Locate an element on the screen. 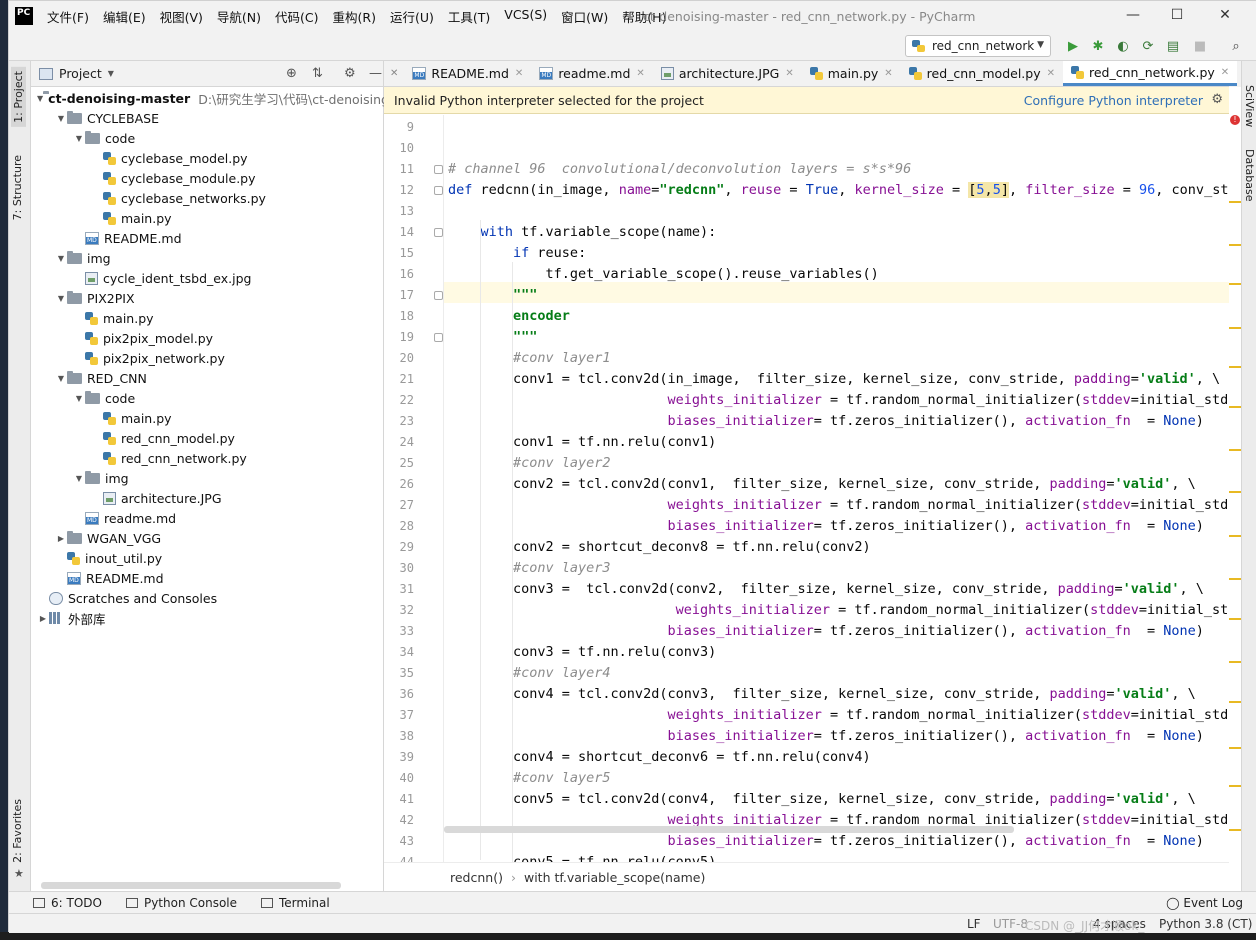 The image size is (1256, 940). tree-item: pix2pix_network.py is located at coordinates (207, 358).